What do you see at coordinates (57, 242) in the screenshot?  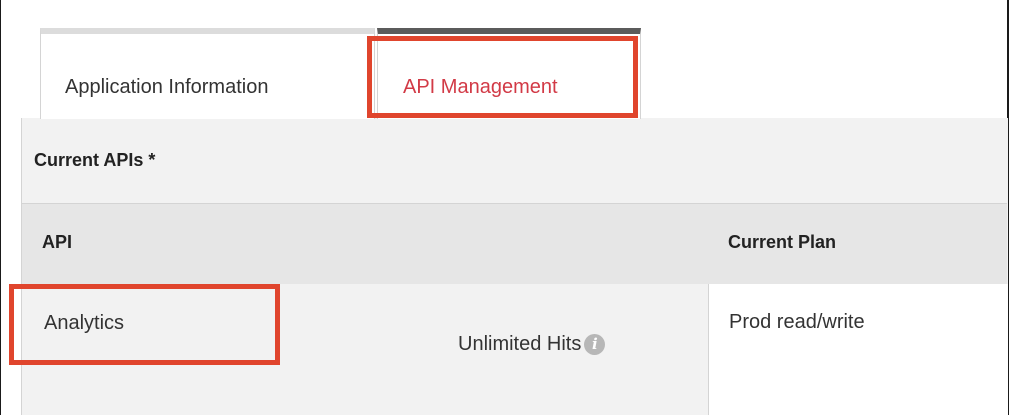 I see `column-header-api: API` at bounding box center [57, 242].